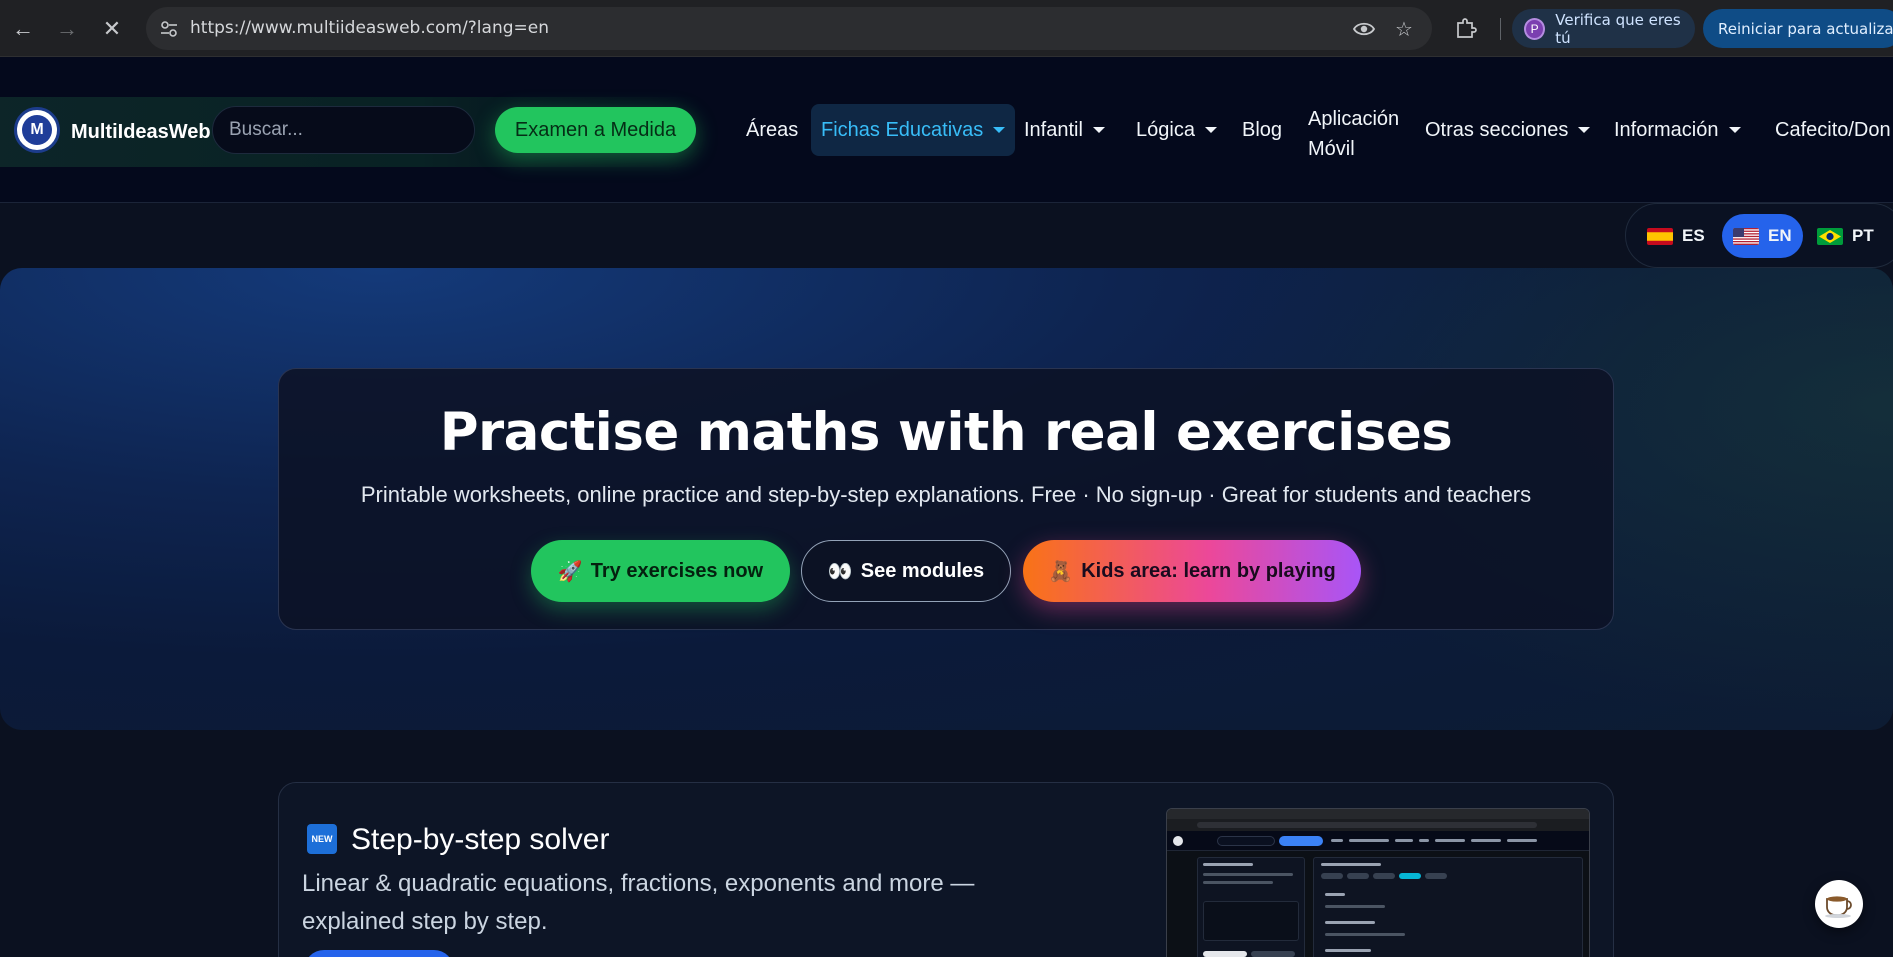 This screenshot has width=1893, height=957. I want to click on close-icon: ✕, so click(112, 28).